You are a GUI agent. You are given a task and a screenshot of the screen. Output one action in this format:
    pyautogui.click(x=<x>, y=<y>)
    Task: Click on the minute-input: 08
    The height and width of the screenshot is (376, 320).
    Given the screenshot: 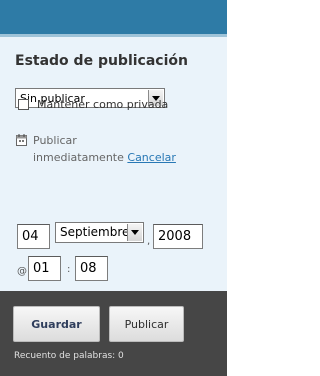 What is the action you would take?
    pyautogui.click(x=91, y=268)
    